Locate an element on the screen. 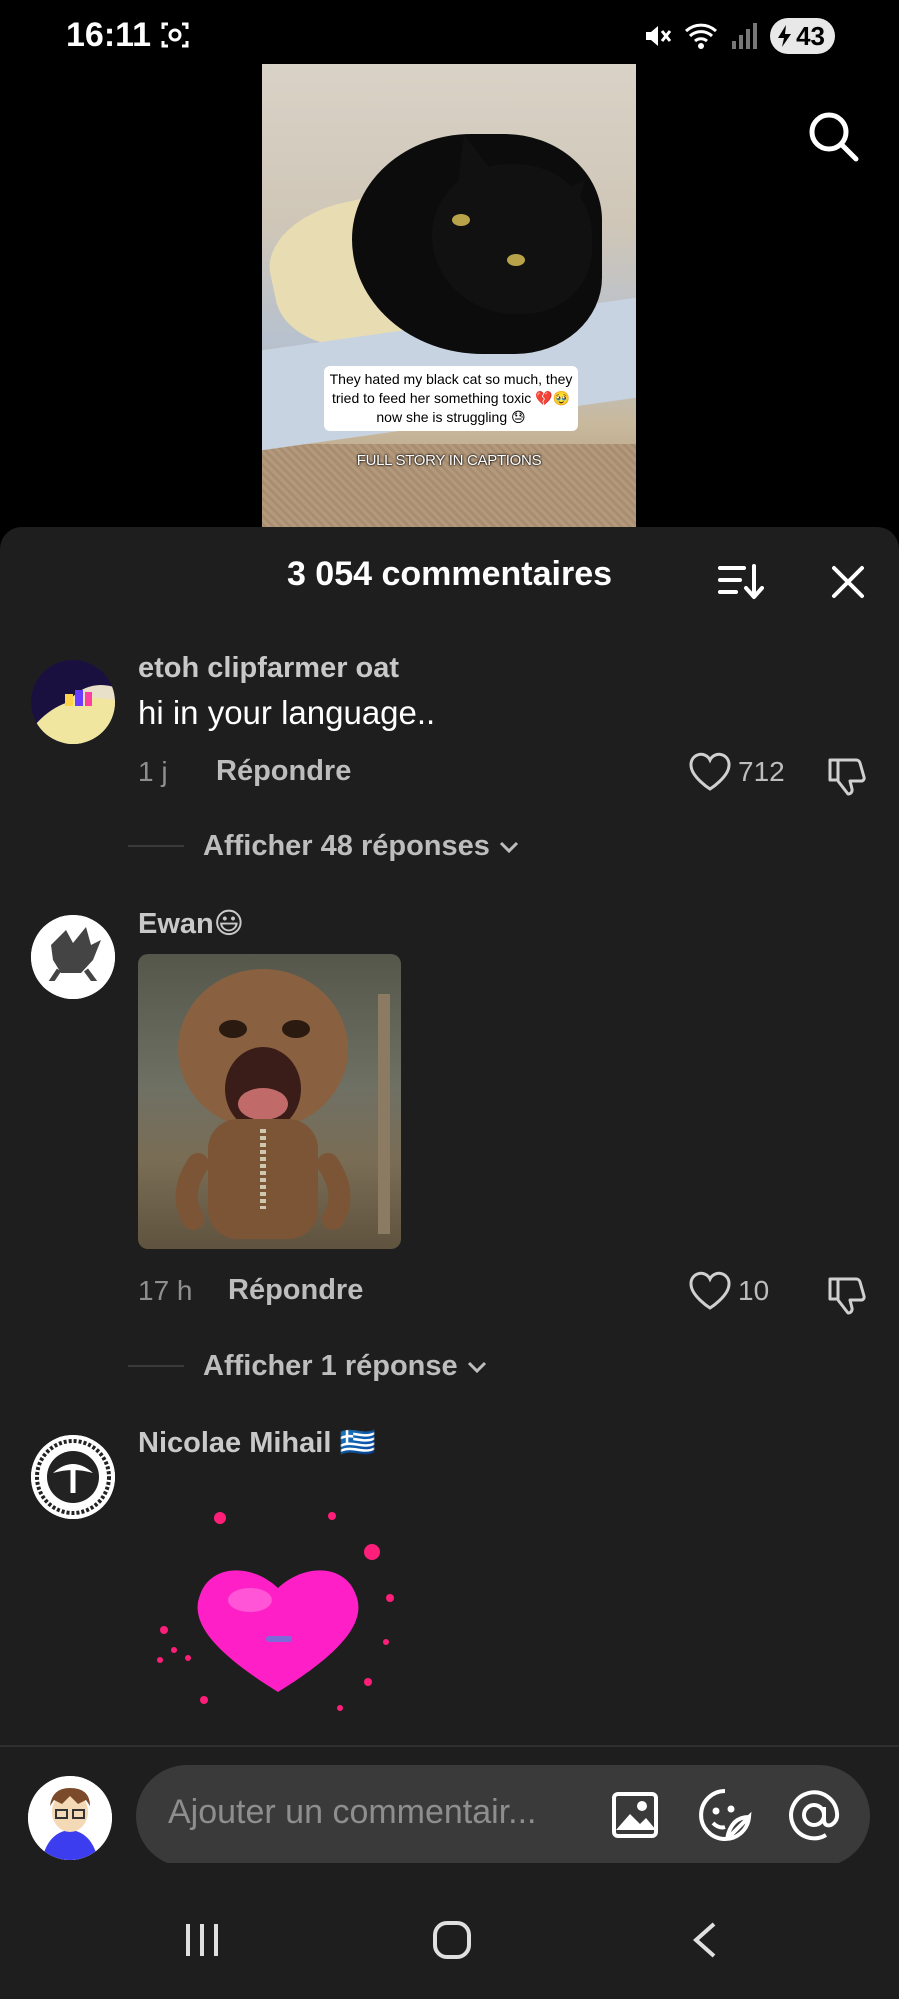 The height and width of the screenshot is (1999, 899). image-icon is located at coordinates (635, 1815).